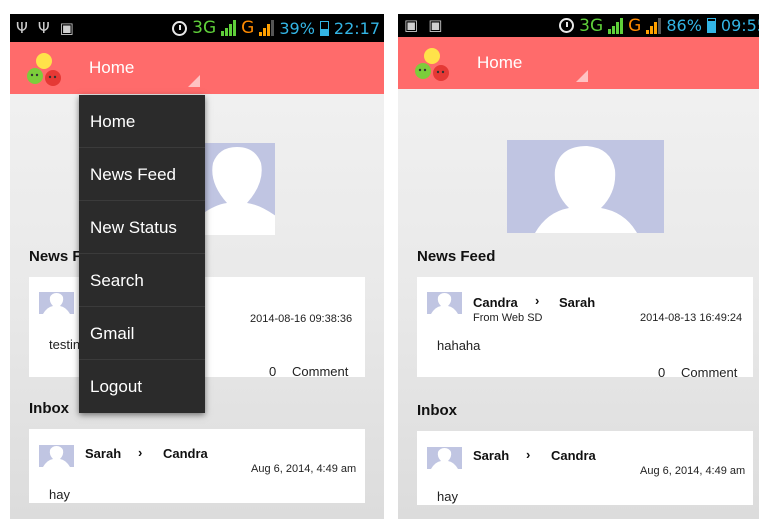  What do you see at coordinates (495, 302) in the screenshot?
I see `sender-name: Candra` at bounding box center [495, 302].